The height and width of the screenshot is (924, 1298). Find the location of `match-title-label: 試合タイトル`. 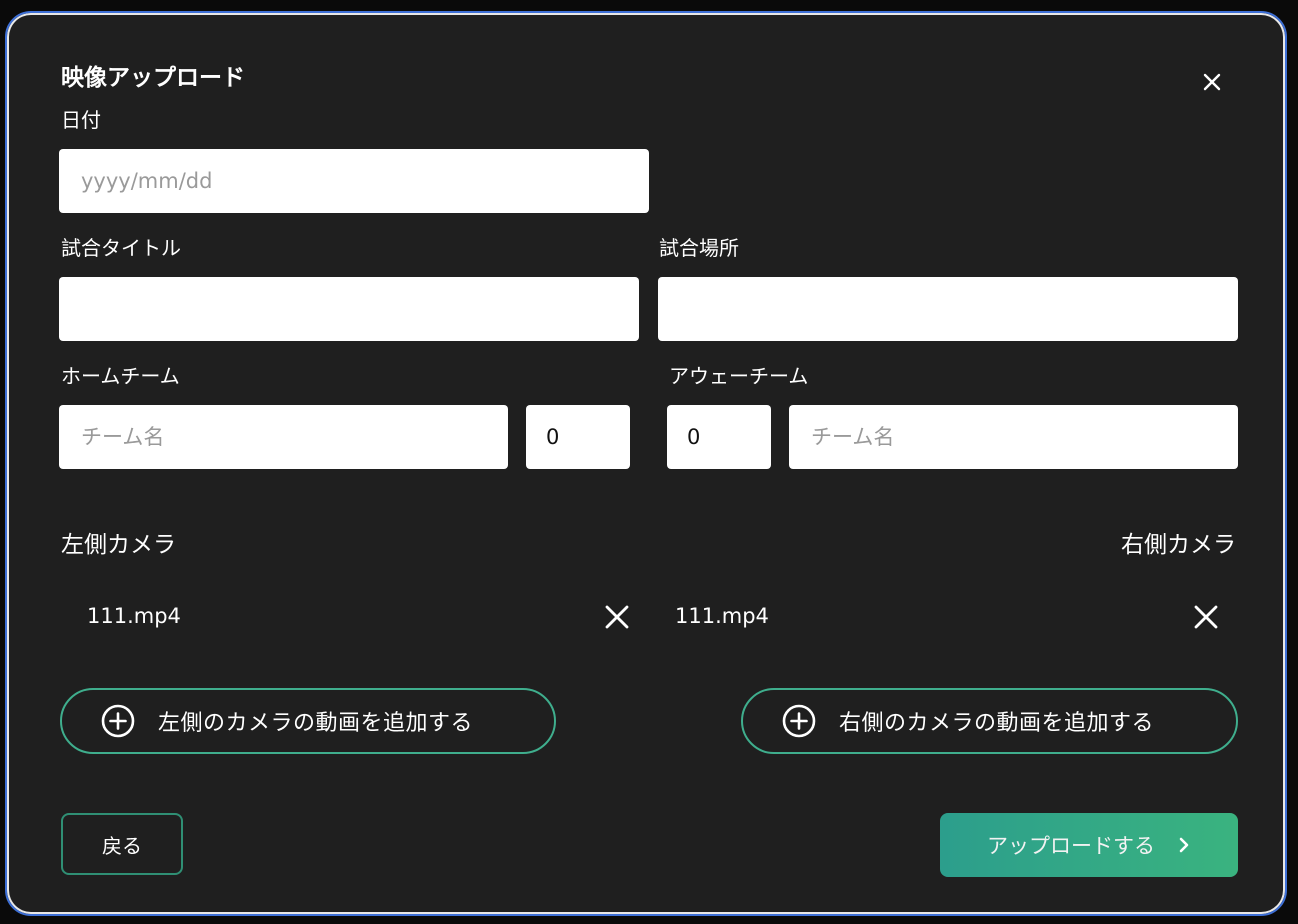

match-title-label: 試合タイトル is located at coordinates (121, 248).